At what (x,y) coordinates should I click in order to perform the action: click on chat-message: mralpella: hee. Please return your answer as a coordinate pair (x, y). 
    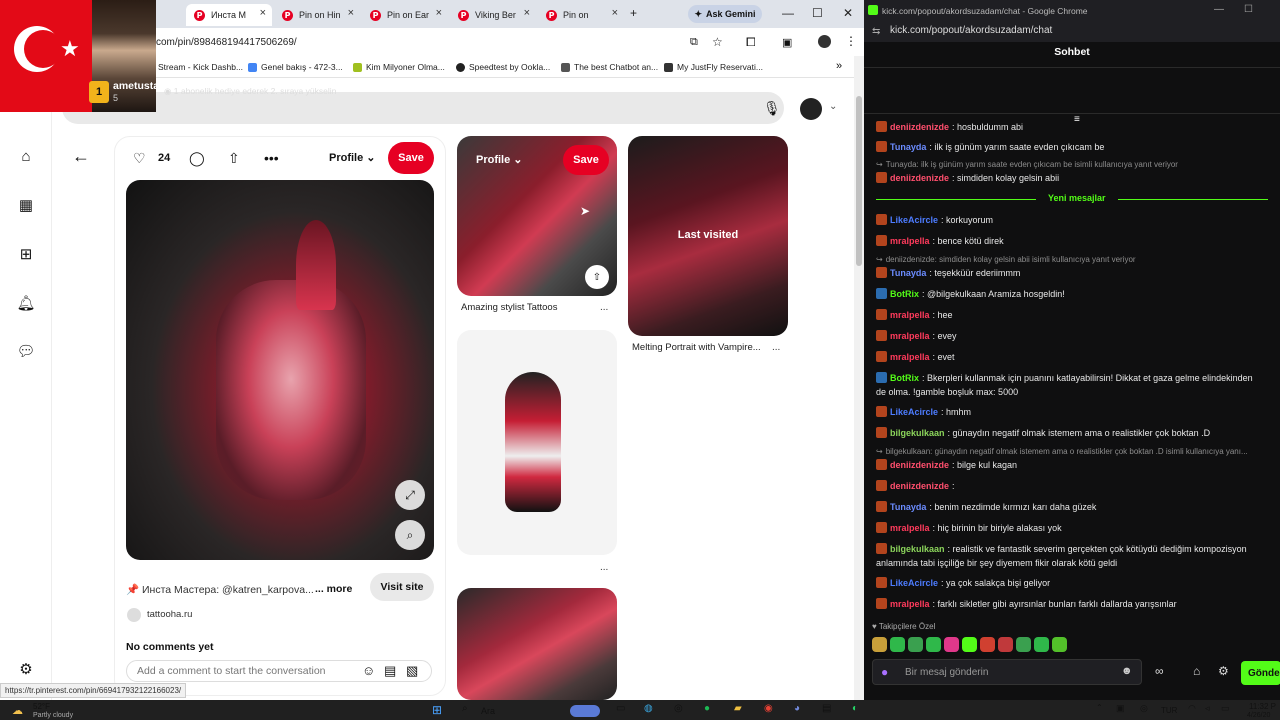
    Looking at the image, I should click on (914, 314).